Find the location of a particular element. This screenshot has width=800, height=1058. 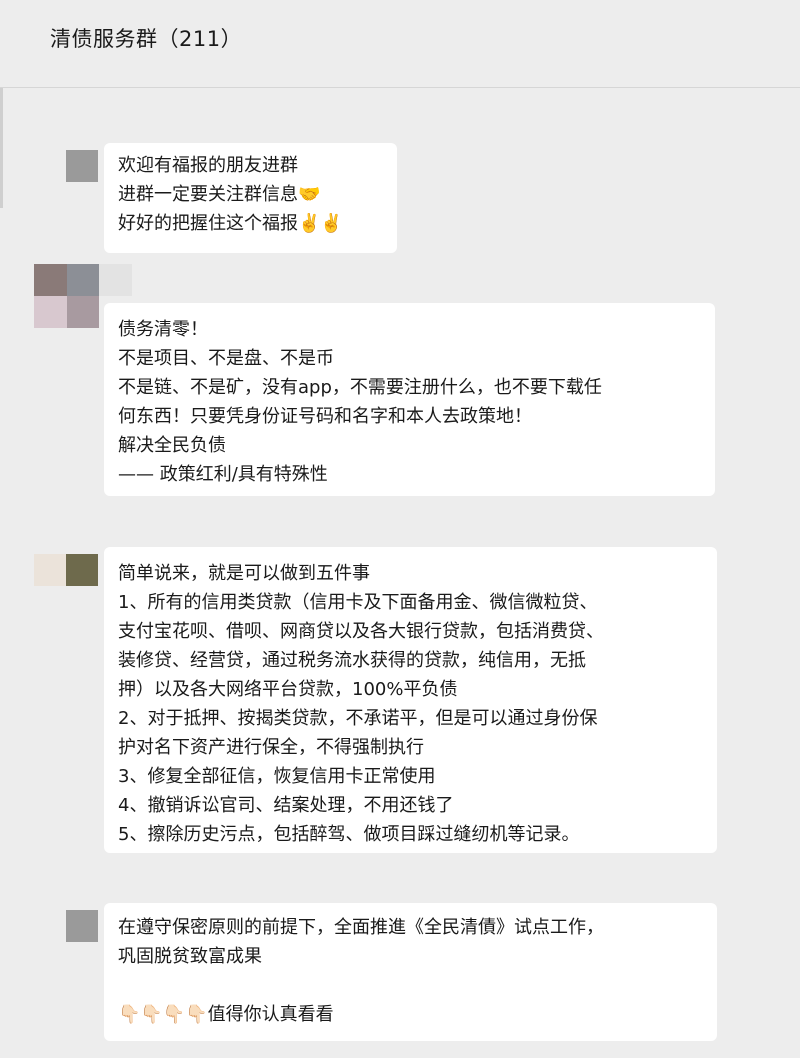

message-line: 巩固脱贫致富成果 is located at coordinates (190, 956).